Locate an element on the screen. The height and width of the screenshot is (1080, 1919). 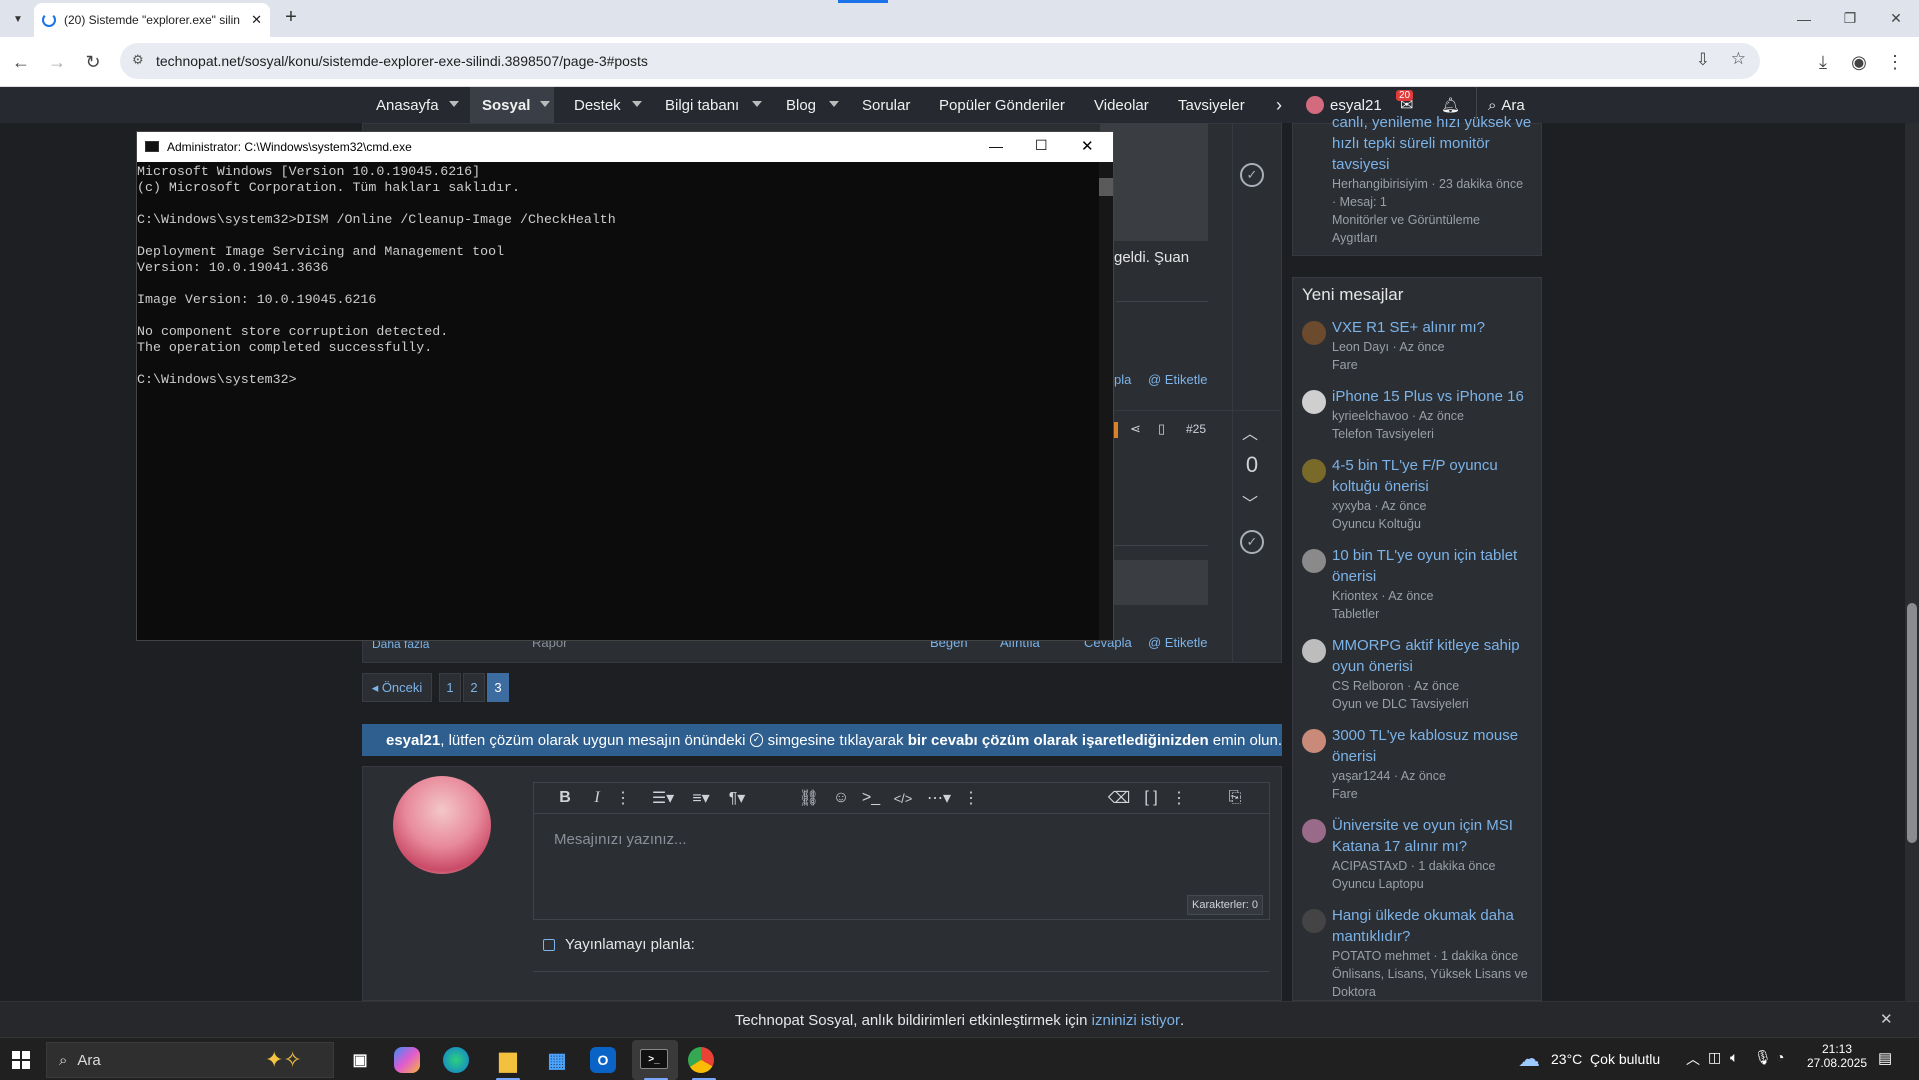
chrome-icon is located at coordinates (701, 1060).